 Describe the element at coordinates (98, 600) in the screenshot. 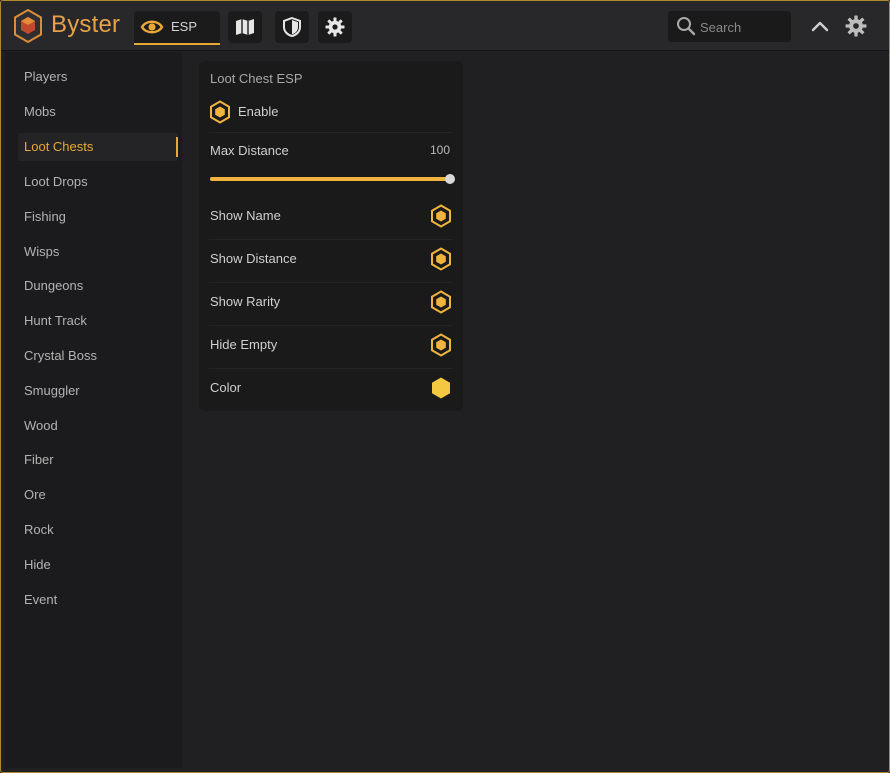

I see `sidebar-item-event: Event` at that location.